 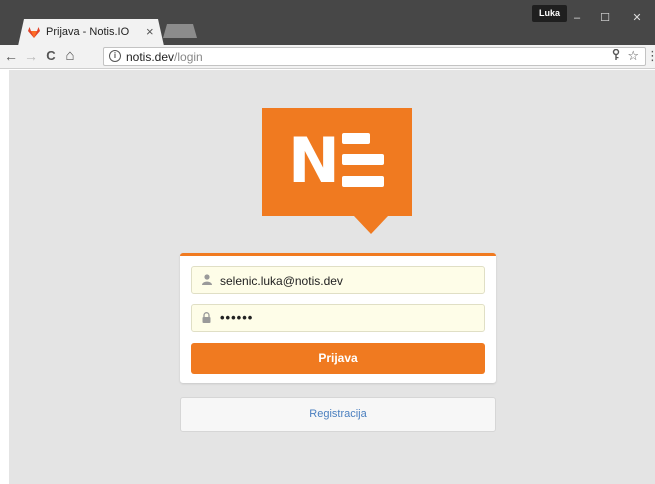 I want to click on url-text: notis.dev/login, so click(x=164, y=57).